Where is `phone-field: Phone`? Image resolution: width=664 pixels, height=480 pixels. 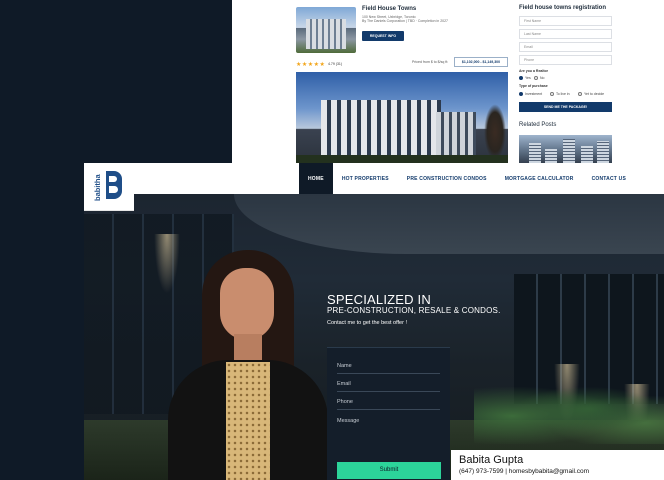
phone-field: Phone is located at coordinates (565, 60).